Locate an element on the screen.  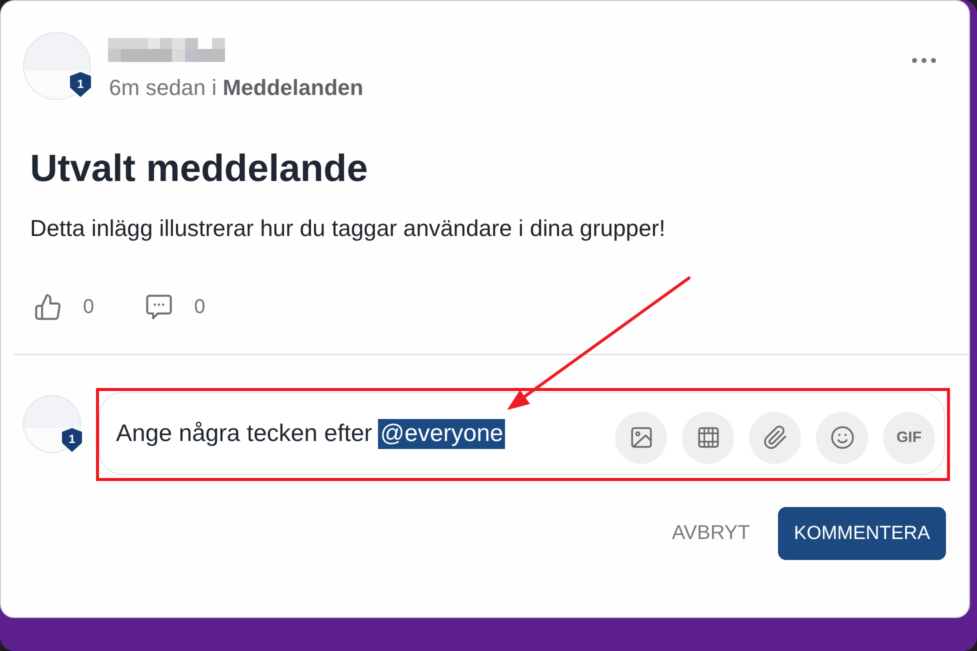
film-icon is located at coordinates (708, 437).